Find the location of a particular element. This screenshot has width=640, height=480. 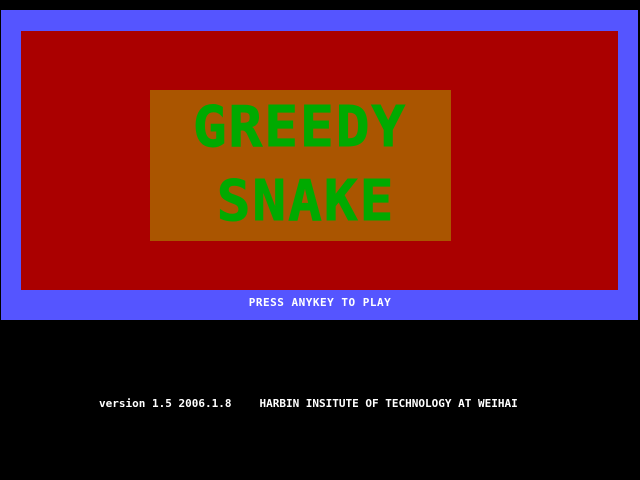

version-text: version 1.5 2006.1.8 is located at coordinates (165, 403).